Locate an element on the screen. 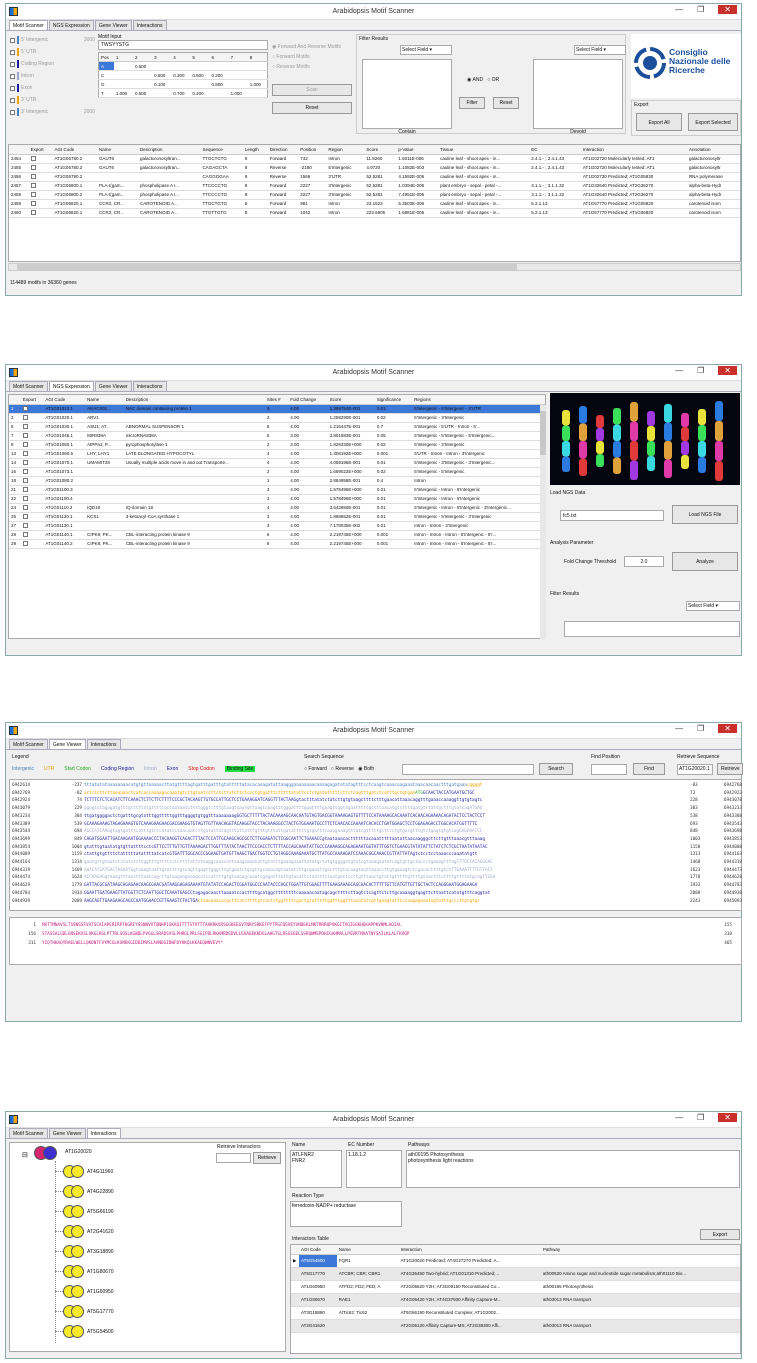 The width and height of the screenshot is (757, 1363). tab-interactions: Interactions is located at coordinates (103, 744).